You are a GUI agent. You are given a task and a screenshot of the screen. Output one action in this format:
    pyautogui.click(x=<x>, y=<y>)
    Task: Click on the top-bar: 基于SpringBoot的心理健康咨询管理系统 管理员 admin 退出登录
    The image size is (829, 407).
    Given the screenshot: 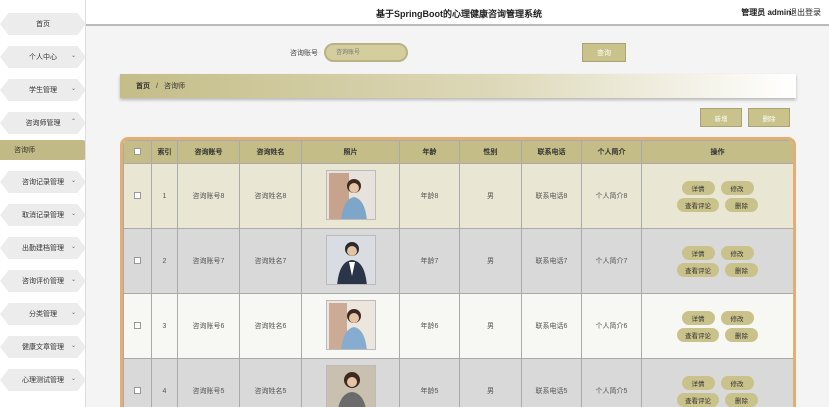 What is the action you would take?
    pyautogui.click(x=457, y=13)
    